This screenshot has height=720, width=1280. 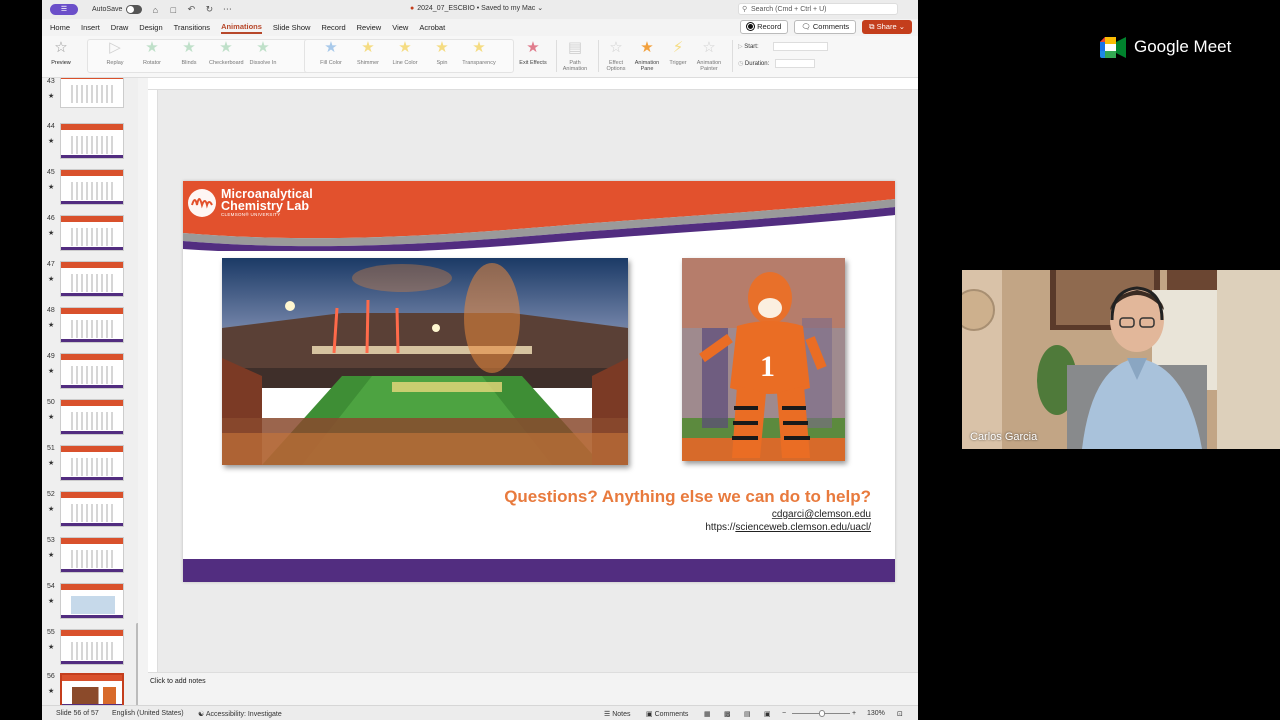 I want to click on slide-thumbnail: 54 ★, so click(x=91, y=603).